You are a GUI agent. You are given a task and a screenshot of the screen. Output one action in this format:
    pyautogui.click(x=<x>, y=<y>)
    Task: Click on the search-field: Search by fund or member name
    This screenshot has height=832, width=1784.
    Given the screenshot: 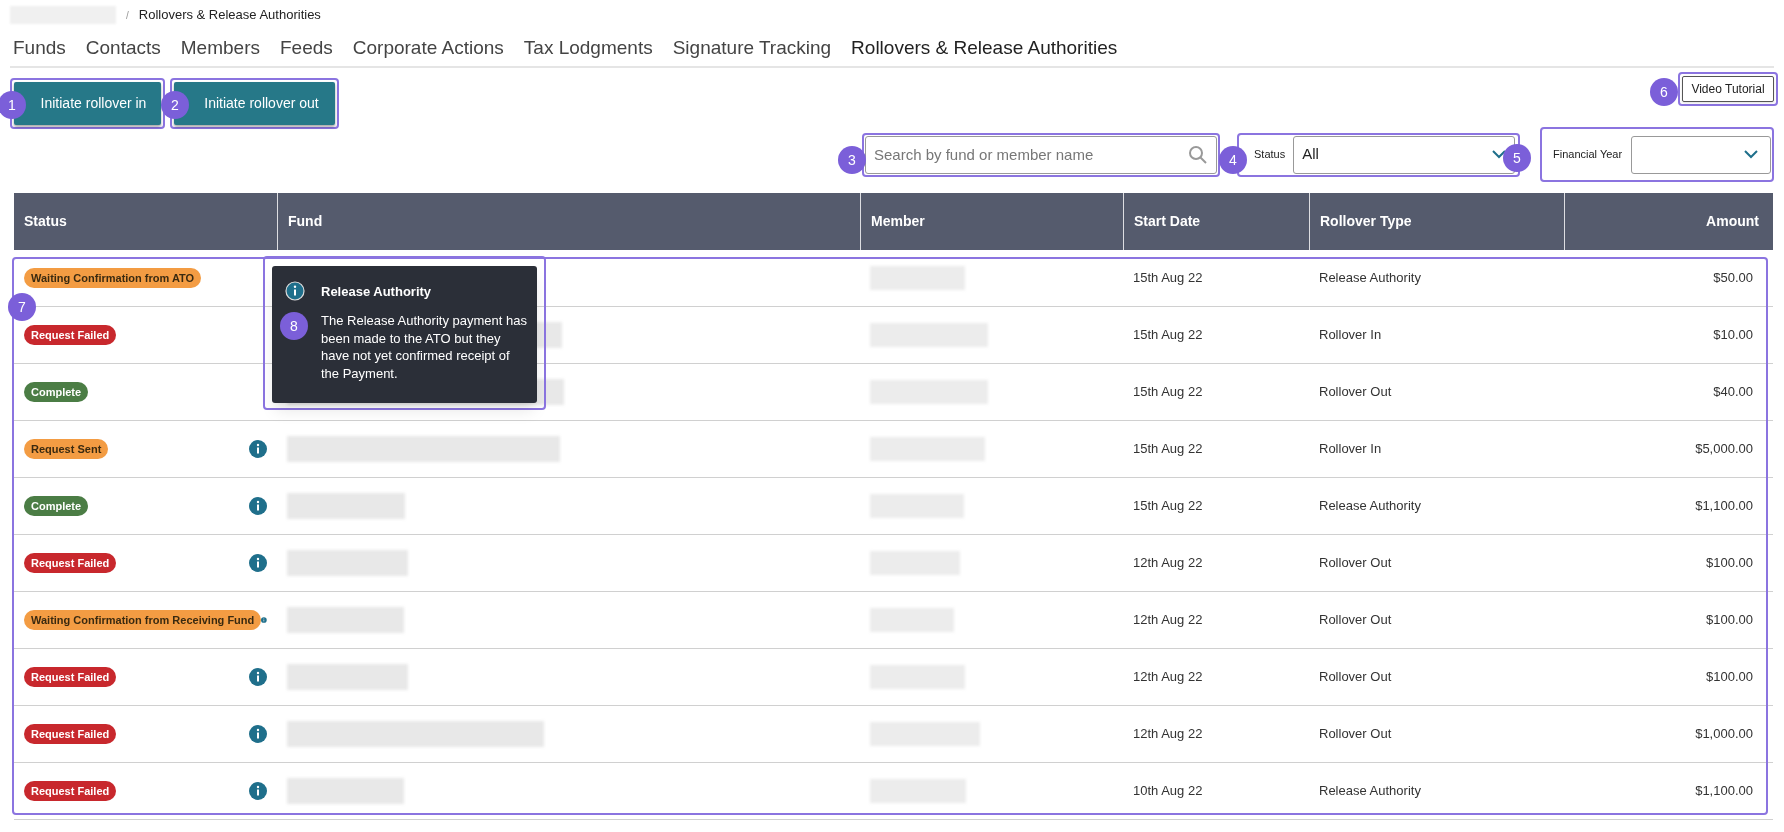 What is the action you would take?
    pyautogui.click(x=1041, y=154)
    